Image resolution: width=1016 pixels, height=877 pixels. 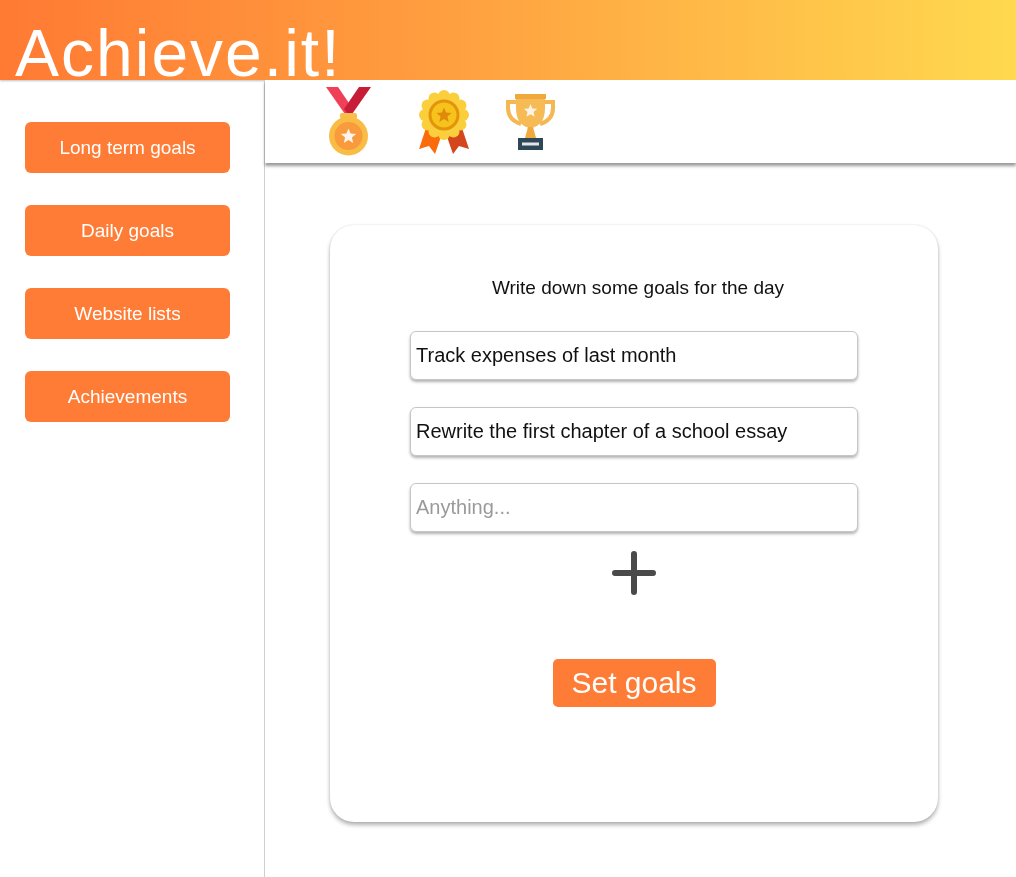 What do you see at coordinates (444, 121) in the screenshot?
I see `rosette-icon` at bounding box center [444, 121].